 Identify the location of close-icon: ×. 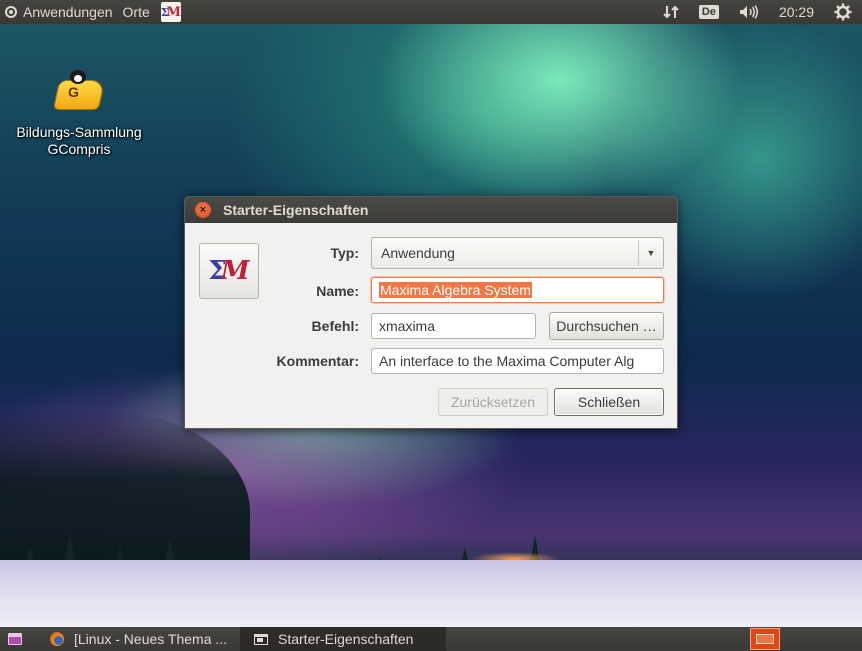
(203, 210).